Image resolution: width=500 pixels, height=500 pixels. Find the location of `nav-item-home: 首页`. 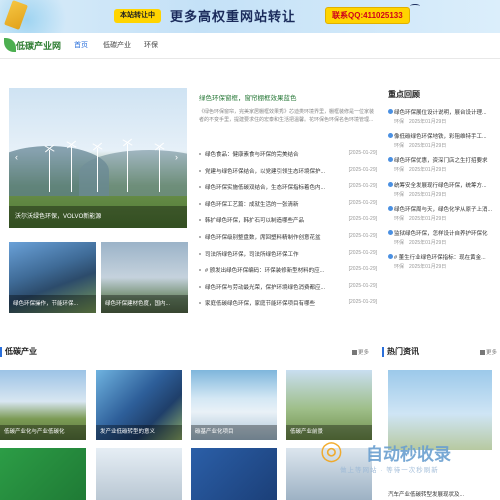

nav-item-home: 首页 is located at coordinates (81, 45).